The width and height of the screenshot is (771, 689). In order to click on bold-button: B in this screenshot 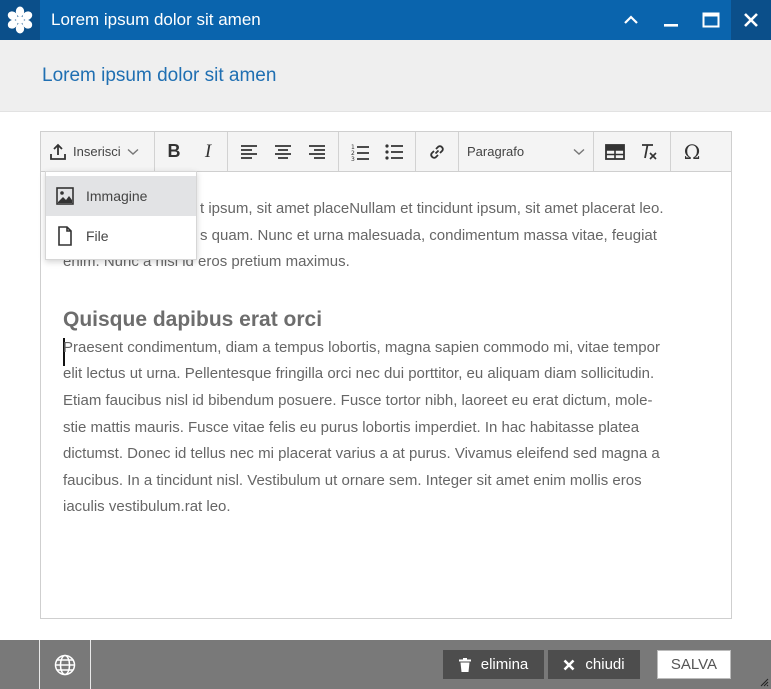, I will do `click(174, 152)`.